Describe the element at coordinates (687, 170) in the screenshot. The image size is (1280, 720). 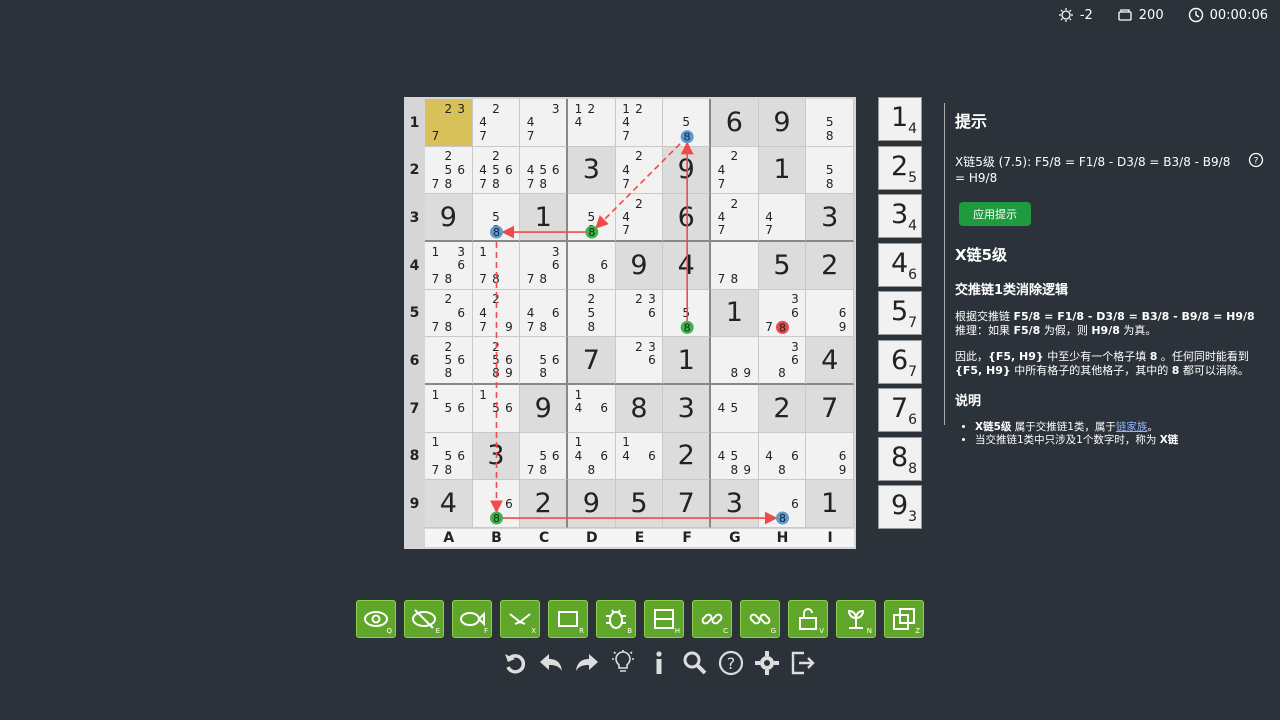
I see `cell-f2: 9` at that location.